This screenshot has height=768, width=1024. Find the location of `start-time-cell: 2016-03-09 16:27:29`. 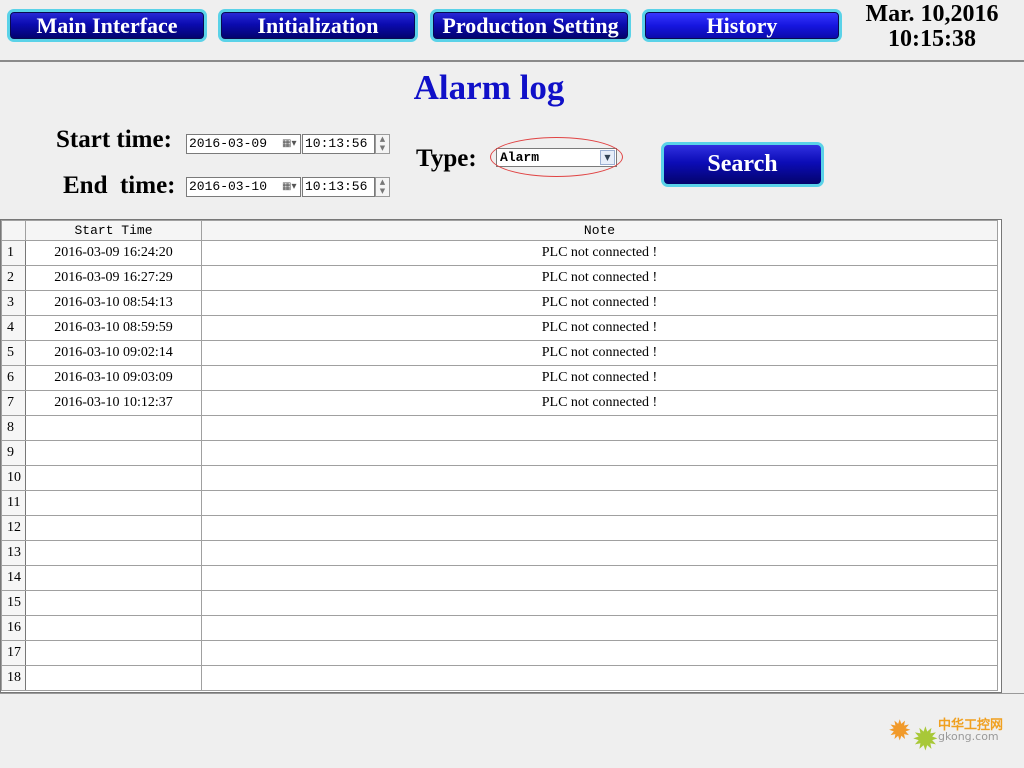

start-time-cell: 2016-03-09 16:27:29 is located at coordinates (113, 278).